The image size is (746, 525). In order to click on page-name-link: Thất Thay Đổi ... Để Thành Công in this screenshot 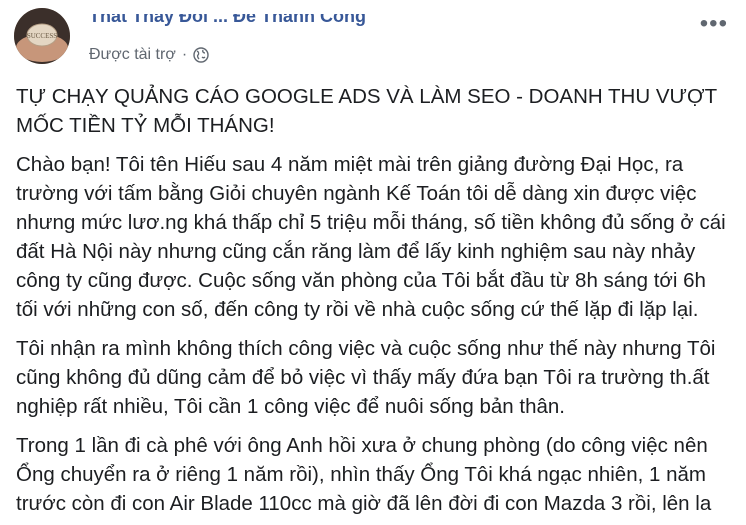, I will do `click(309, 25)`.